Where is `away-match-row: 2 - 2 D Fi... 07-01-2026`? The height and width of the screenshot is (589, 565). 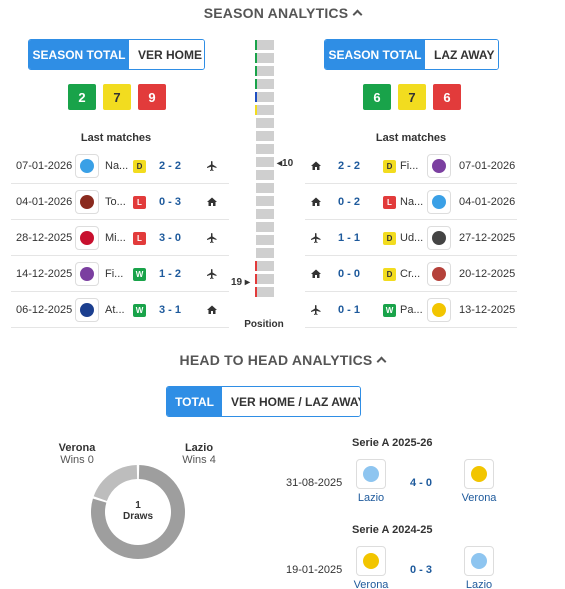
away-match-row: 2 - 2 D Fi... 07-01-2026 is located at coordinates (411, 166).